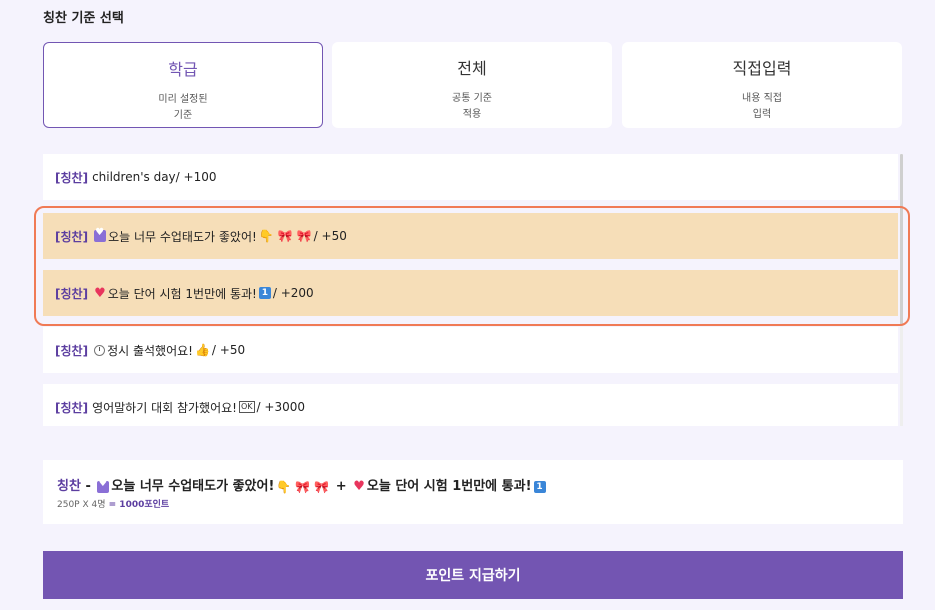 The image size is (935, 610). Describe the element at coordinates (88, 486) in the screenshot. I see `summary-dash: -` at that location.